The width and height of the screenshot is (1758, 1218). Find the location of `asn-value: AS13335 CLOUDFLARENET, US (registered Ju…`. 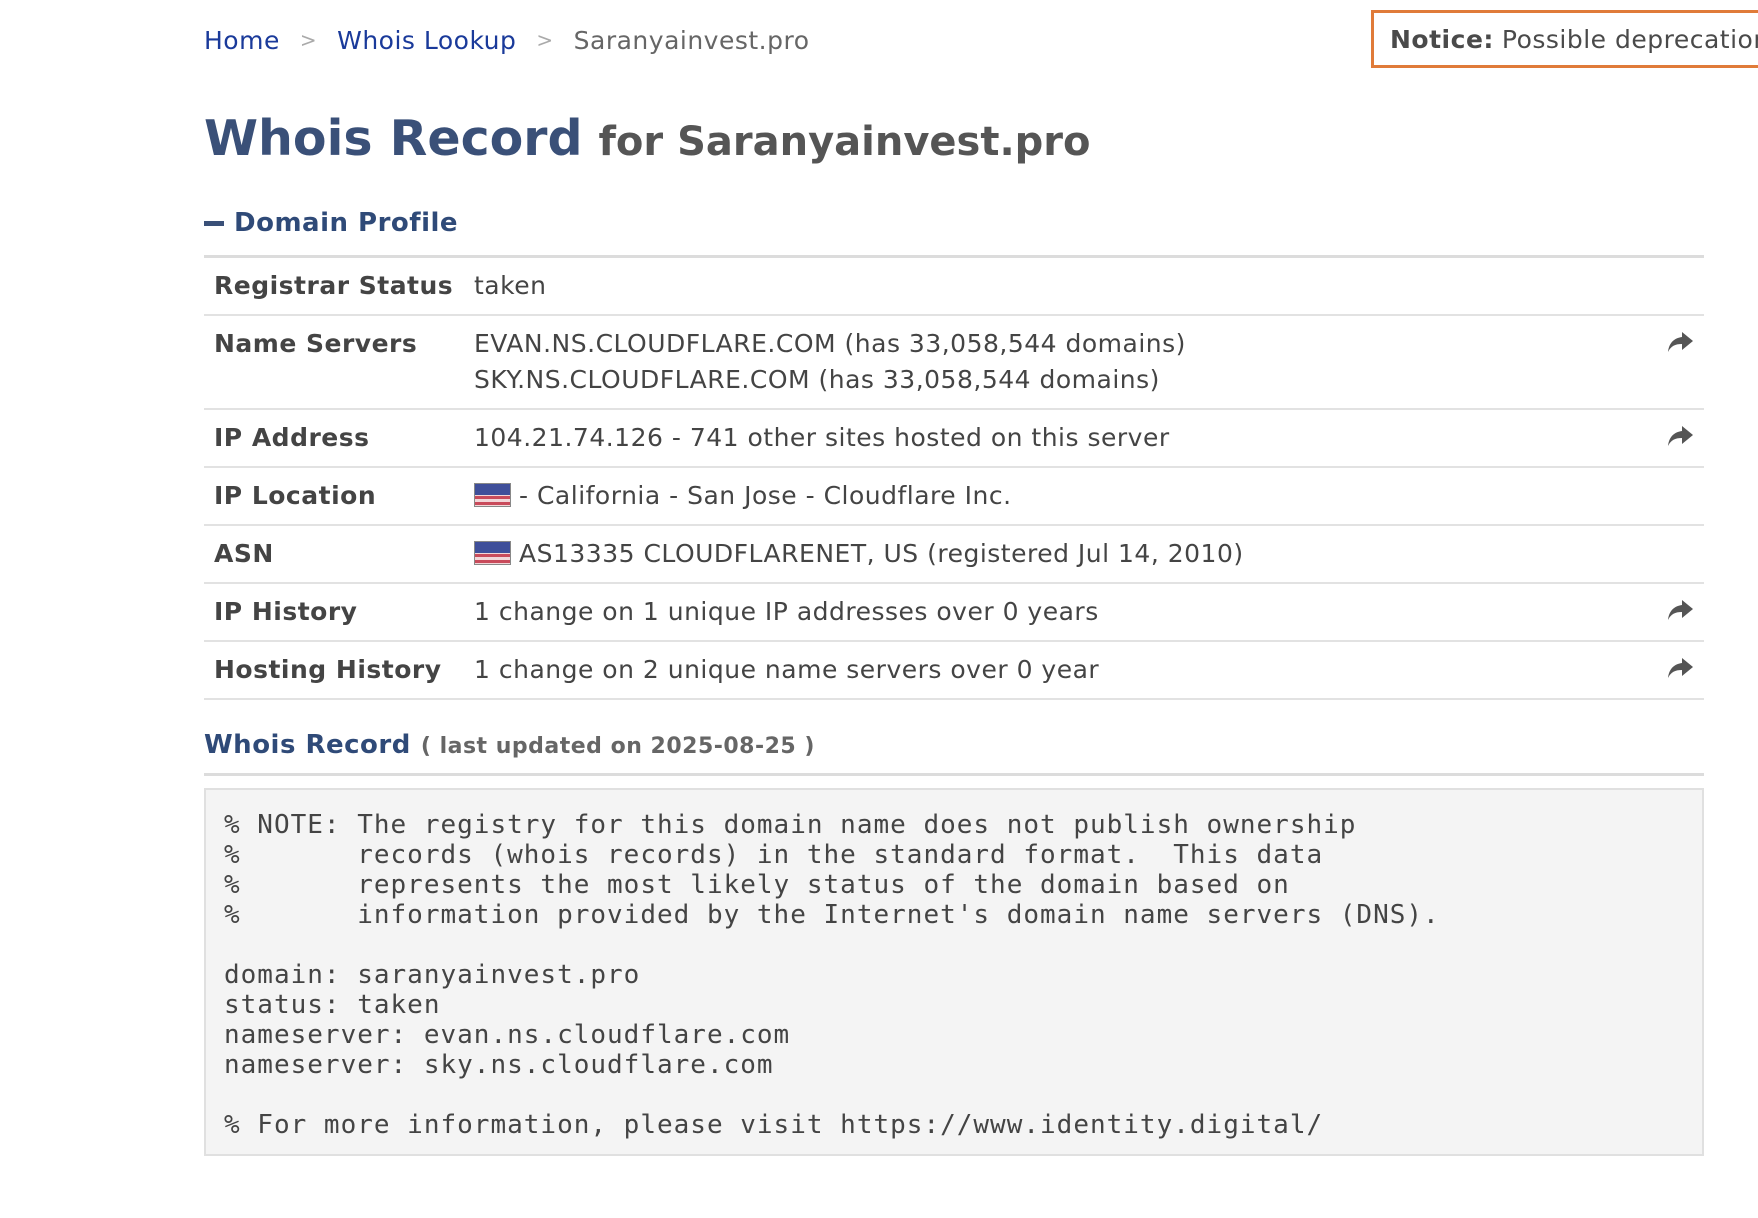

asn-value: AS13335 CLOUDFLARENET, US (registered Ju… is located at coordinates (881, 553).